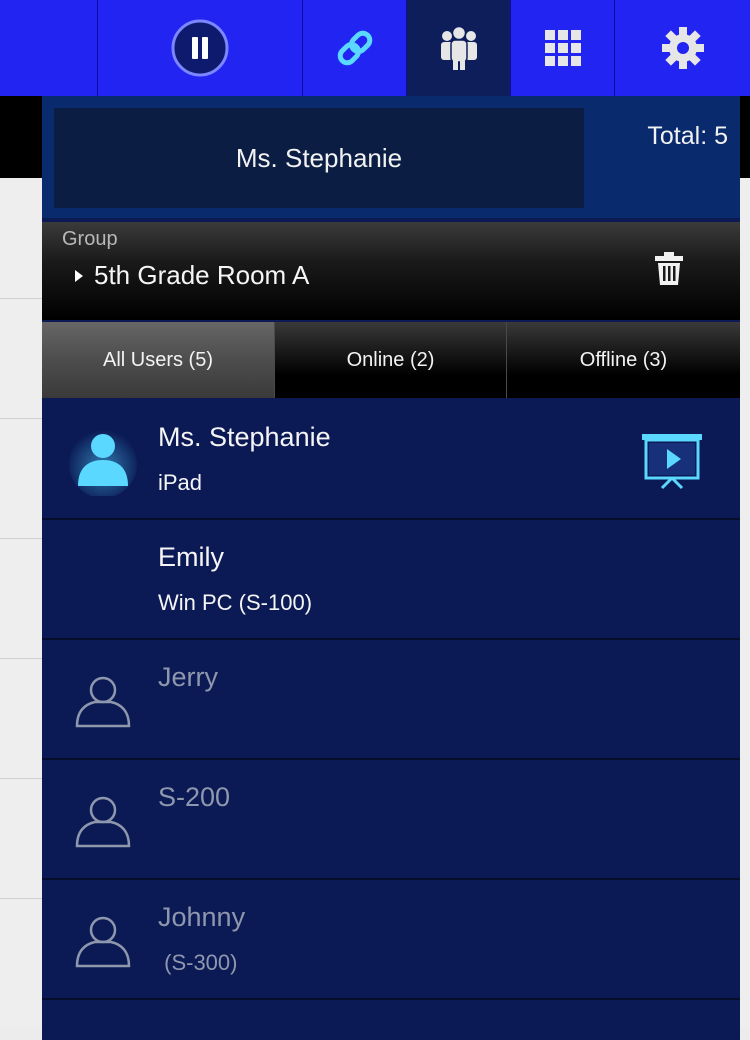  I want to click on link-button, so click(355, 48).